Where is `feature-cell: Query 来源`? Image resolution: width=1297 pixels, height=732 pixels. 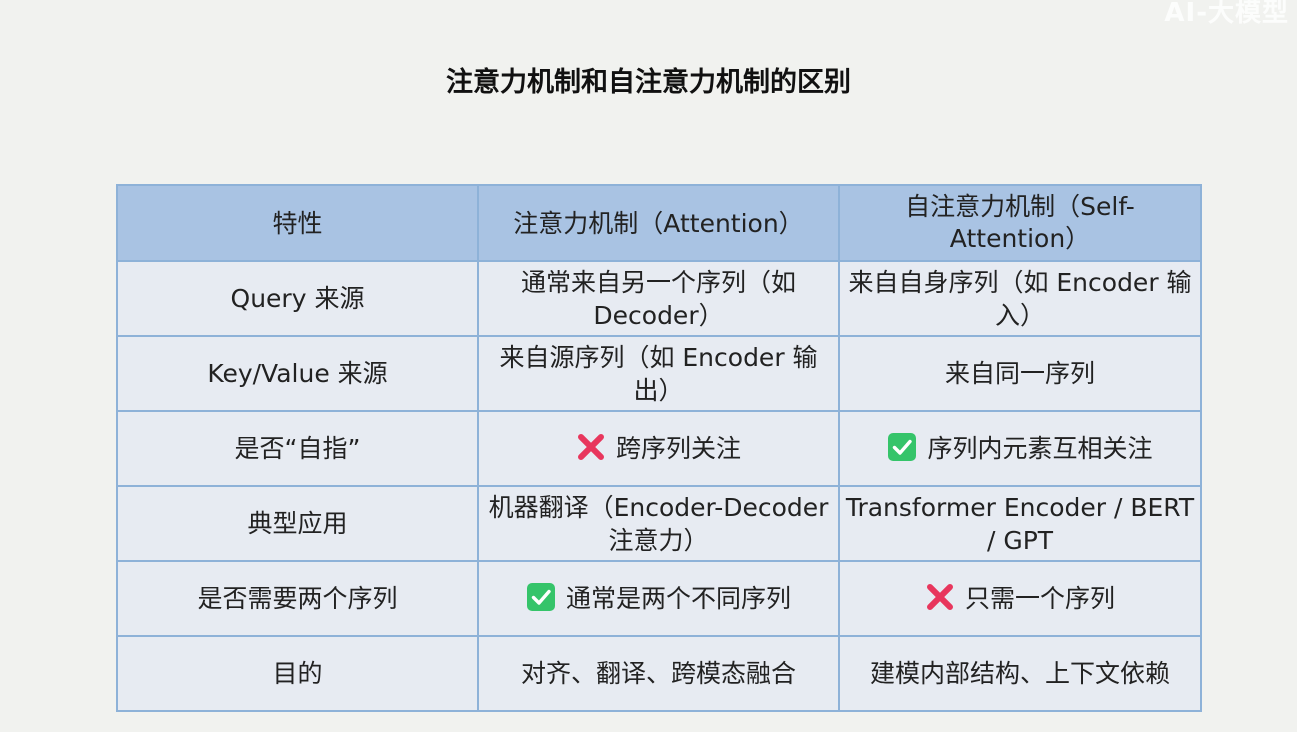
feature-cell: Query 来源 is located at coordinates (297, 298).